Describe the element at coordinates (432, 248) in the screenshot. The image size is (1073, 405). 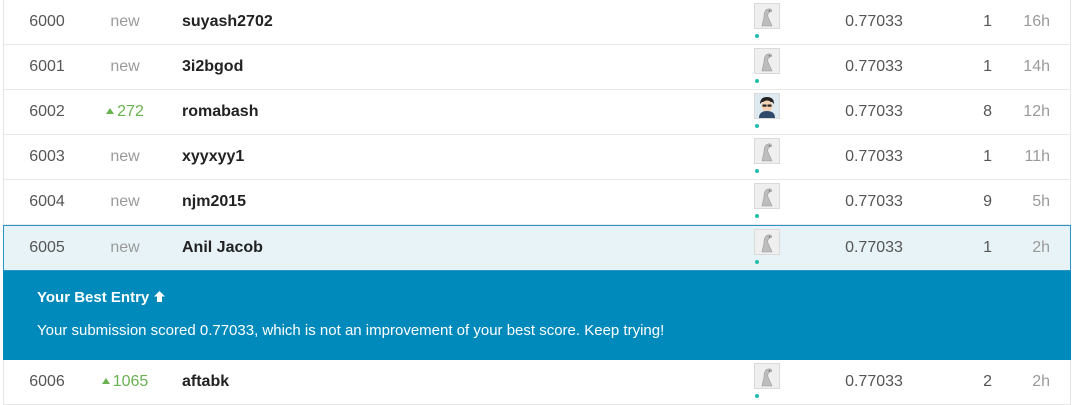
I see `team-name-link: Anil Jacob` at that location.